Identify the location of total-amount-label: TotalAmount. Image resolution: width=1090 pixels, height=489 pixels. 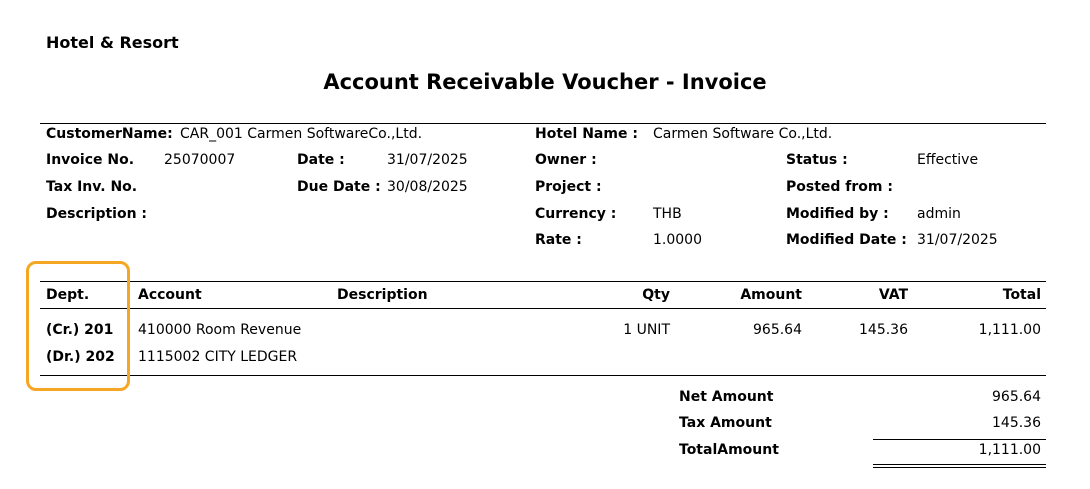
(729, 450).